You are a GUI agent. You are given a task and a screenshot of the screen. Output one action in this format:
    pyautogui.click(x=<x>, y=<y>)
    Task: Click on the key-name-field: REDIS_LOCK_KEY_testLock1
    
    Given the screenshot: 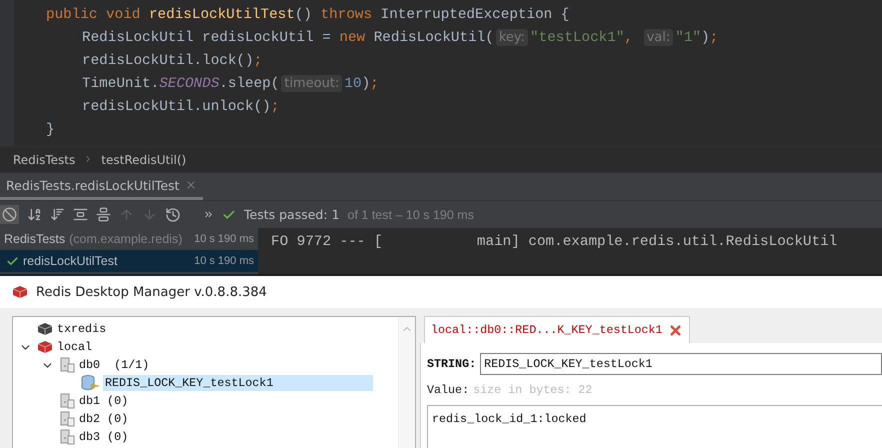 What is the action you would take?
    pyautogui.click(x=681, y=364)
    